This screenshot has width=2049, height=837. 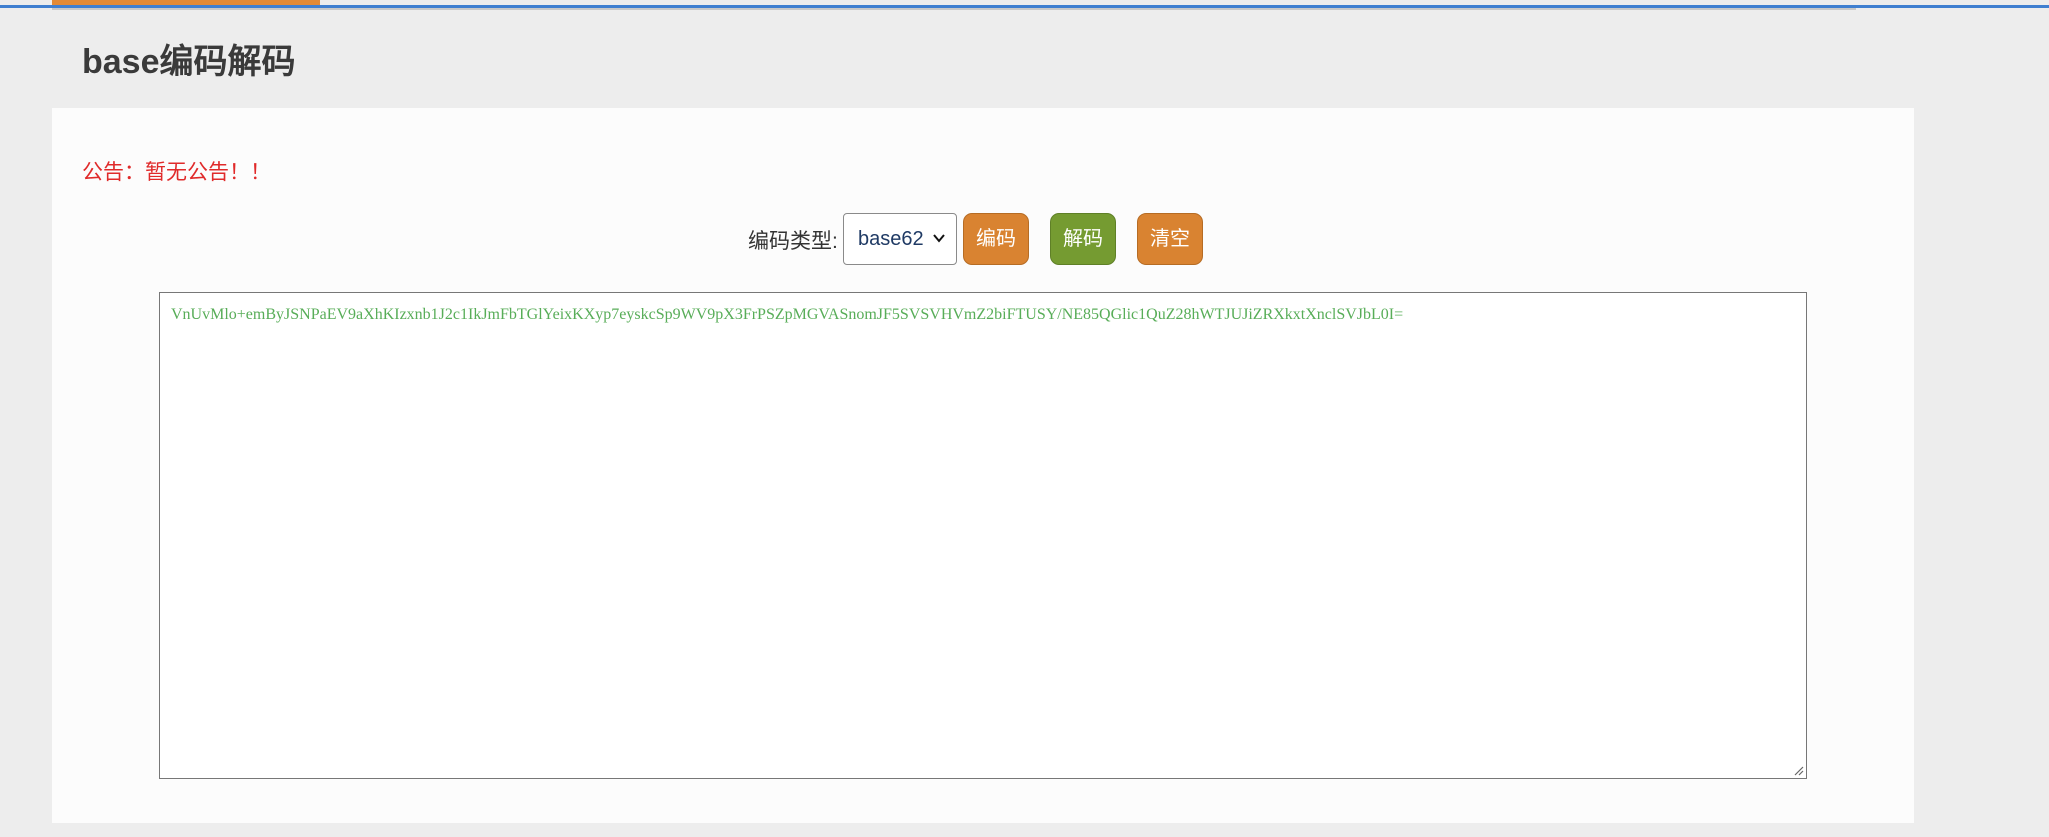 I want to click on encoding-type-select: base62, so click(x=900, y=239).